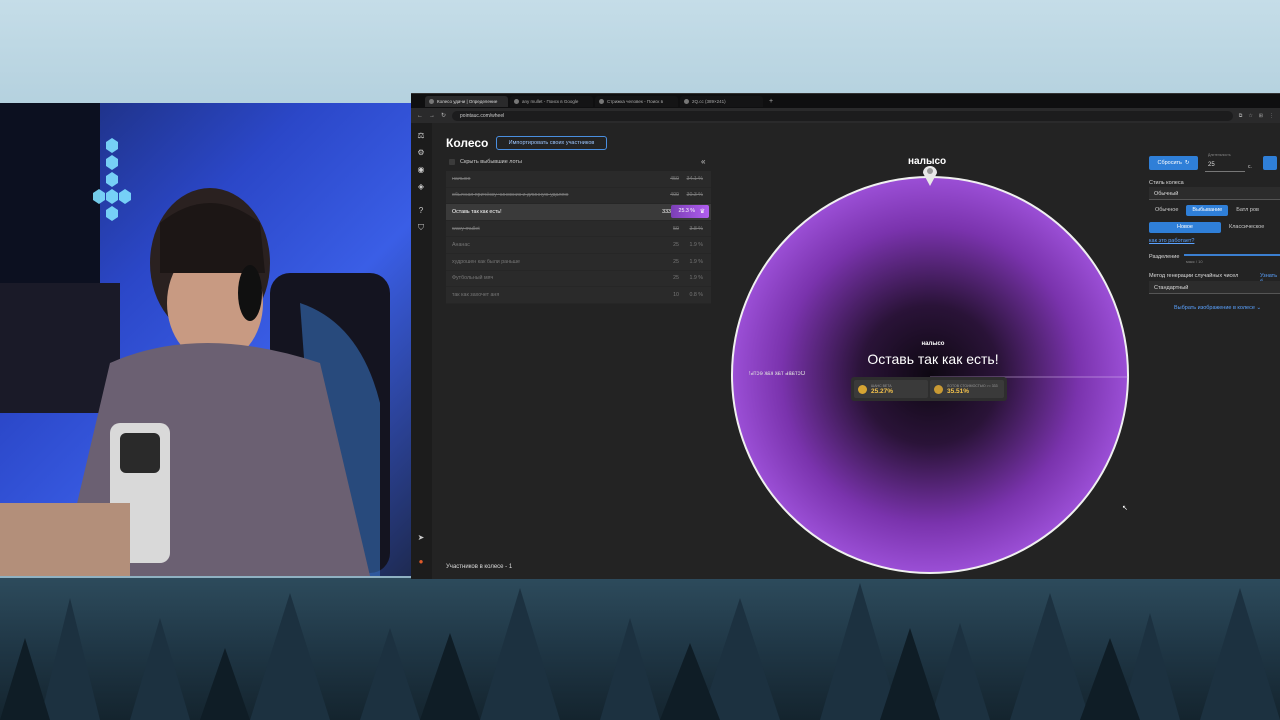  I want to click on url-bar: ← → ↻ pointauc.com/wheel ⧉ ☆ ⊞ ⋮, so click(845, 115).